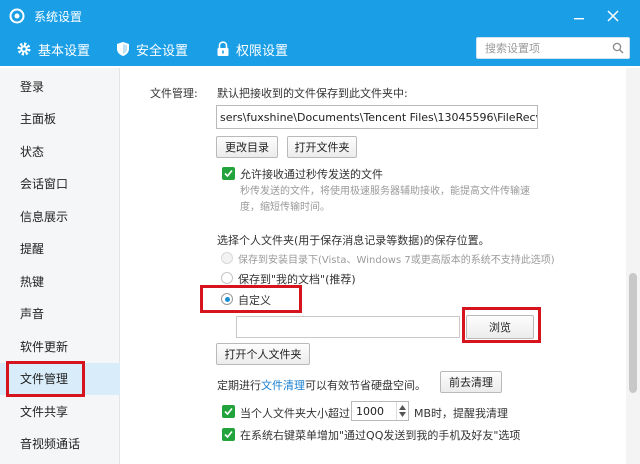 The image size is (640, 464). Describe the element at coordinates (320, 16) in the screenshot. I see `title-bar: 系统设置` at that location.